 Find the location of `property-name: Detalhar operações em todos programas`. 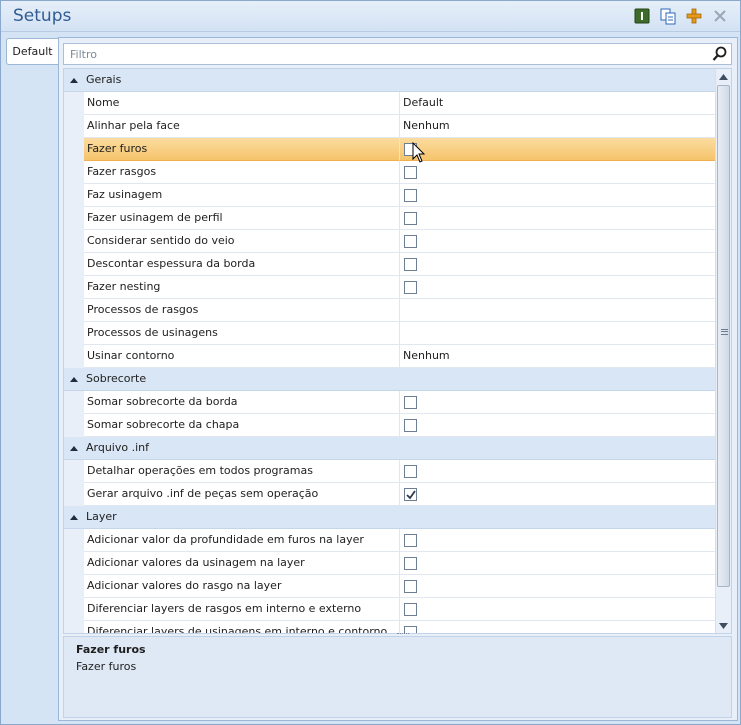

property-name: Detalhar operações em todos programas is located at coordinates (242, 471).